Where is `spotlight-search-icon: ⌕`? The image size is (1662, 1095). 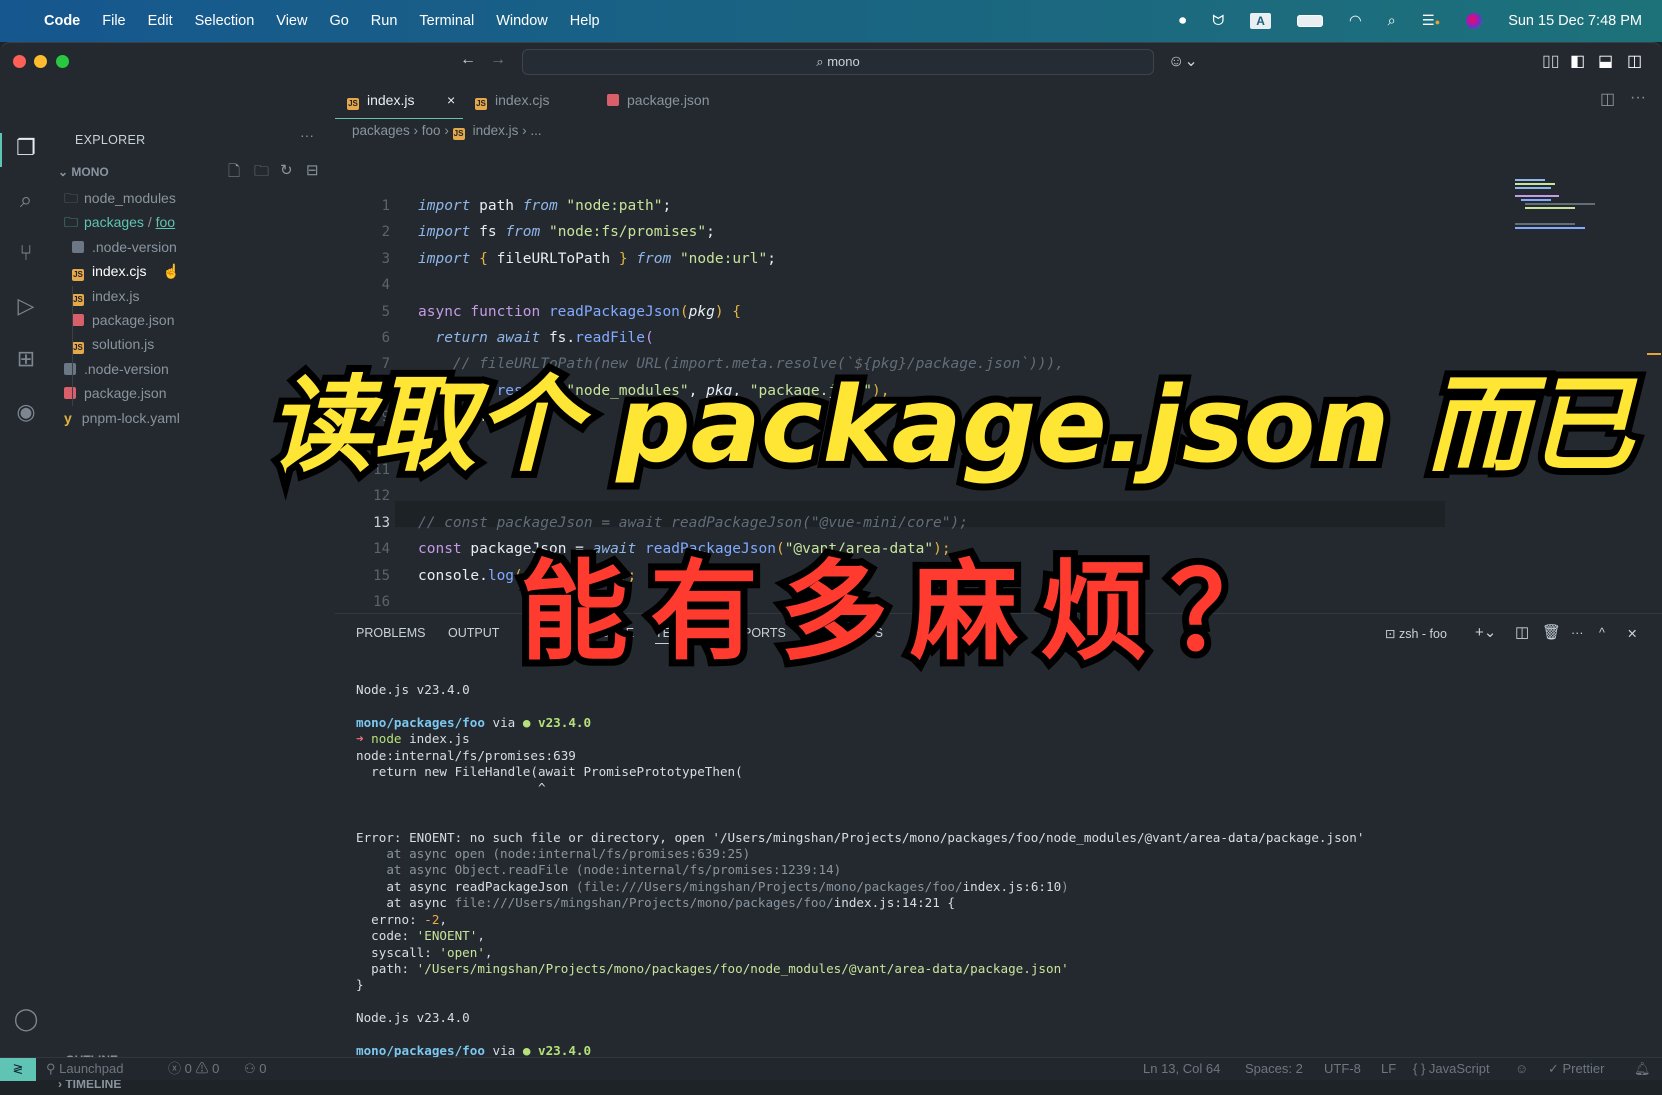 spotlight-search-icon: ⌕ is located at coordinates (1392, 21).